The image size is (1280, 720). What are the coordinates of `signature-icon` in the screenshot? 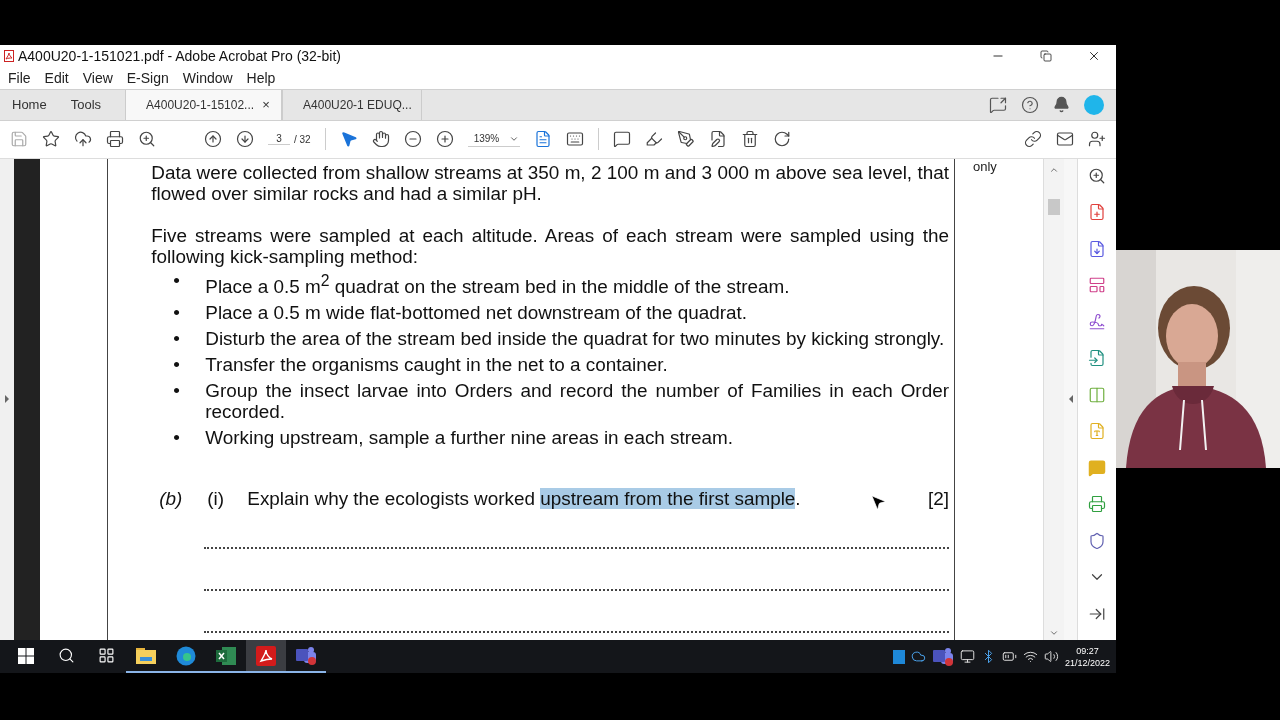 It's located at (1097, 321).